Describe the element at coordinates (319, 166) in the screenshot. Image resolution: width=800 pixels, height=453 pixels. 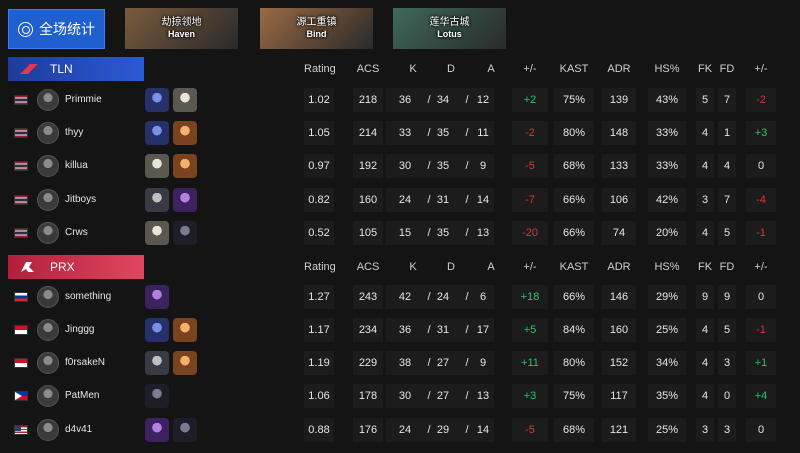
I see `stat-rating: 0.97` at that location.